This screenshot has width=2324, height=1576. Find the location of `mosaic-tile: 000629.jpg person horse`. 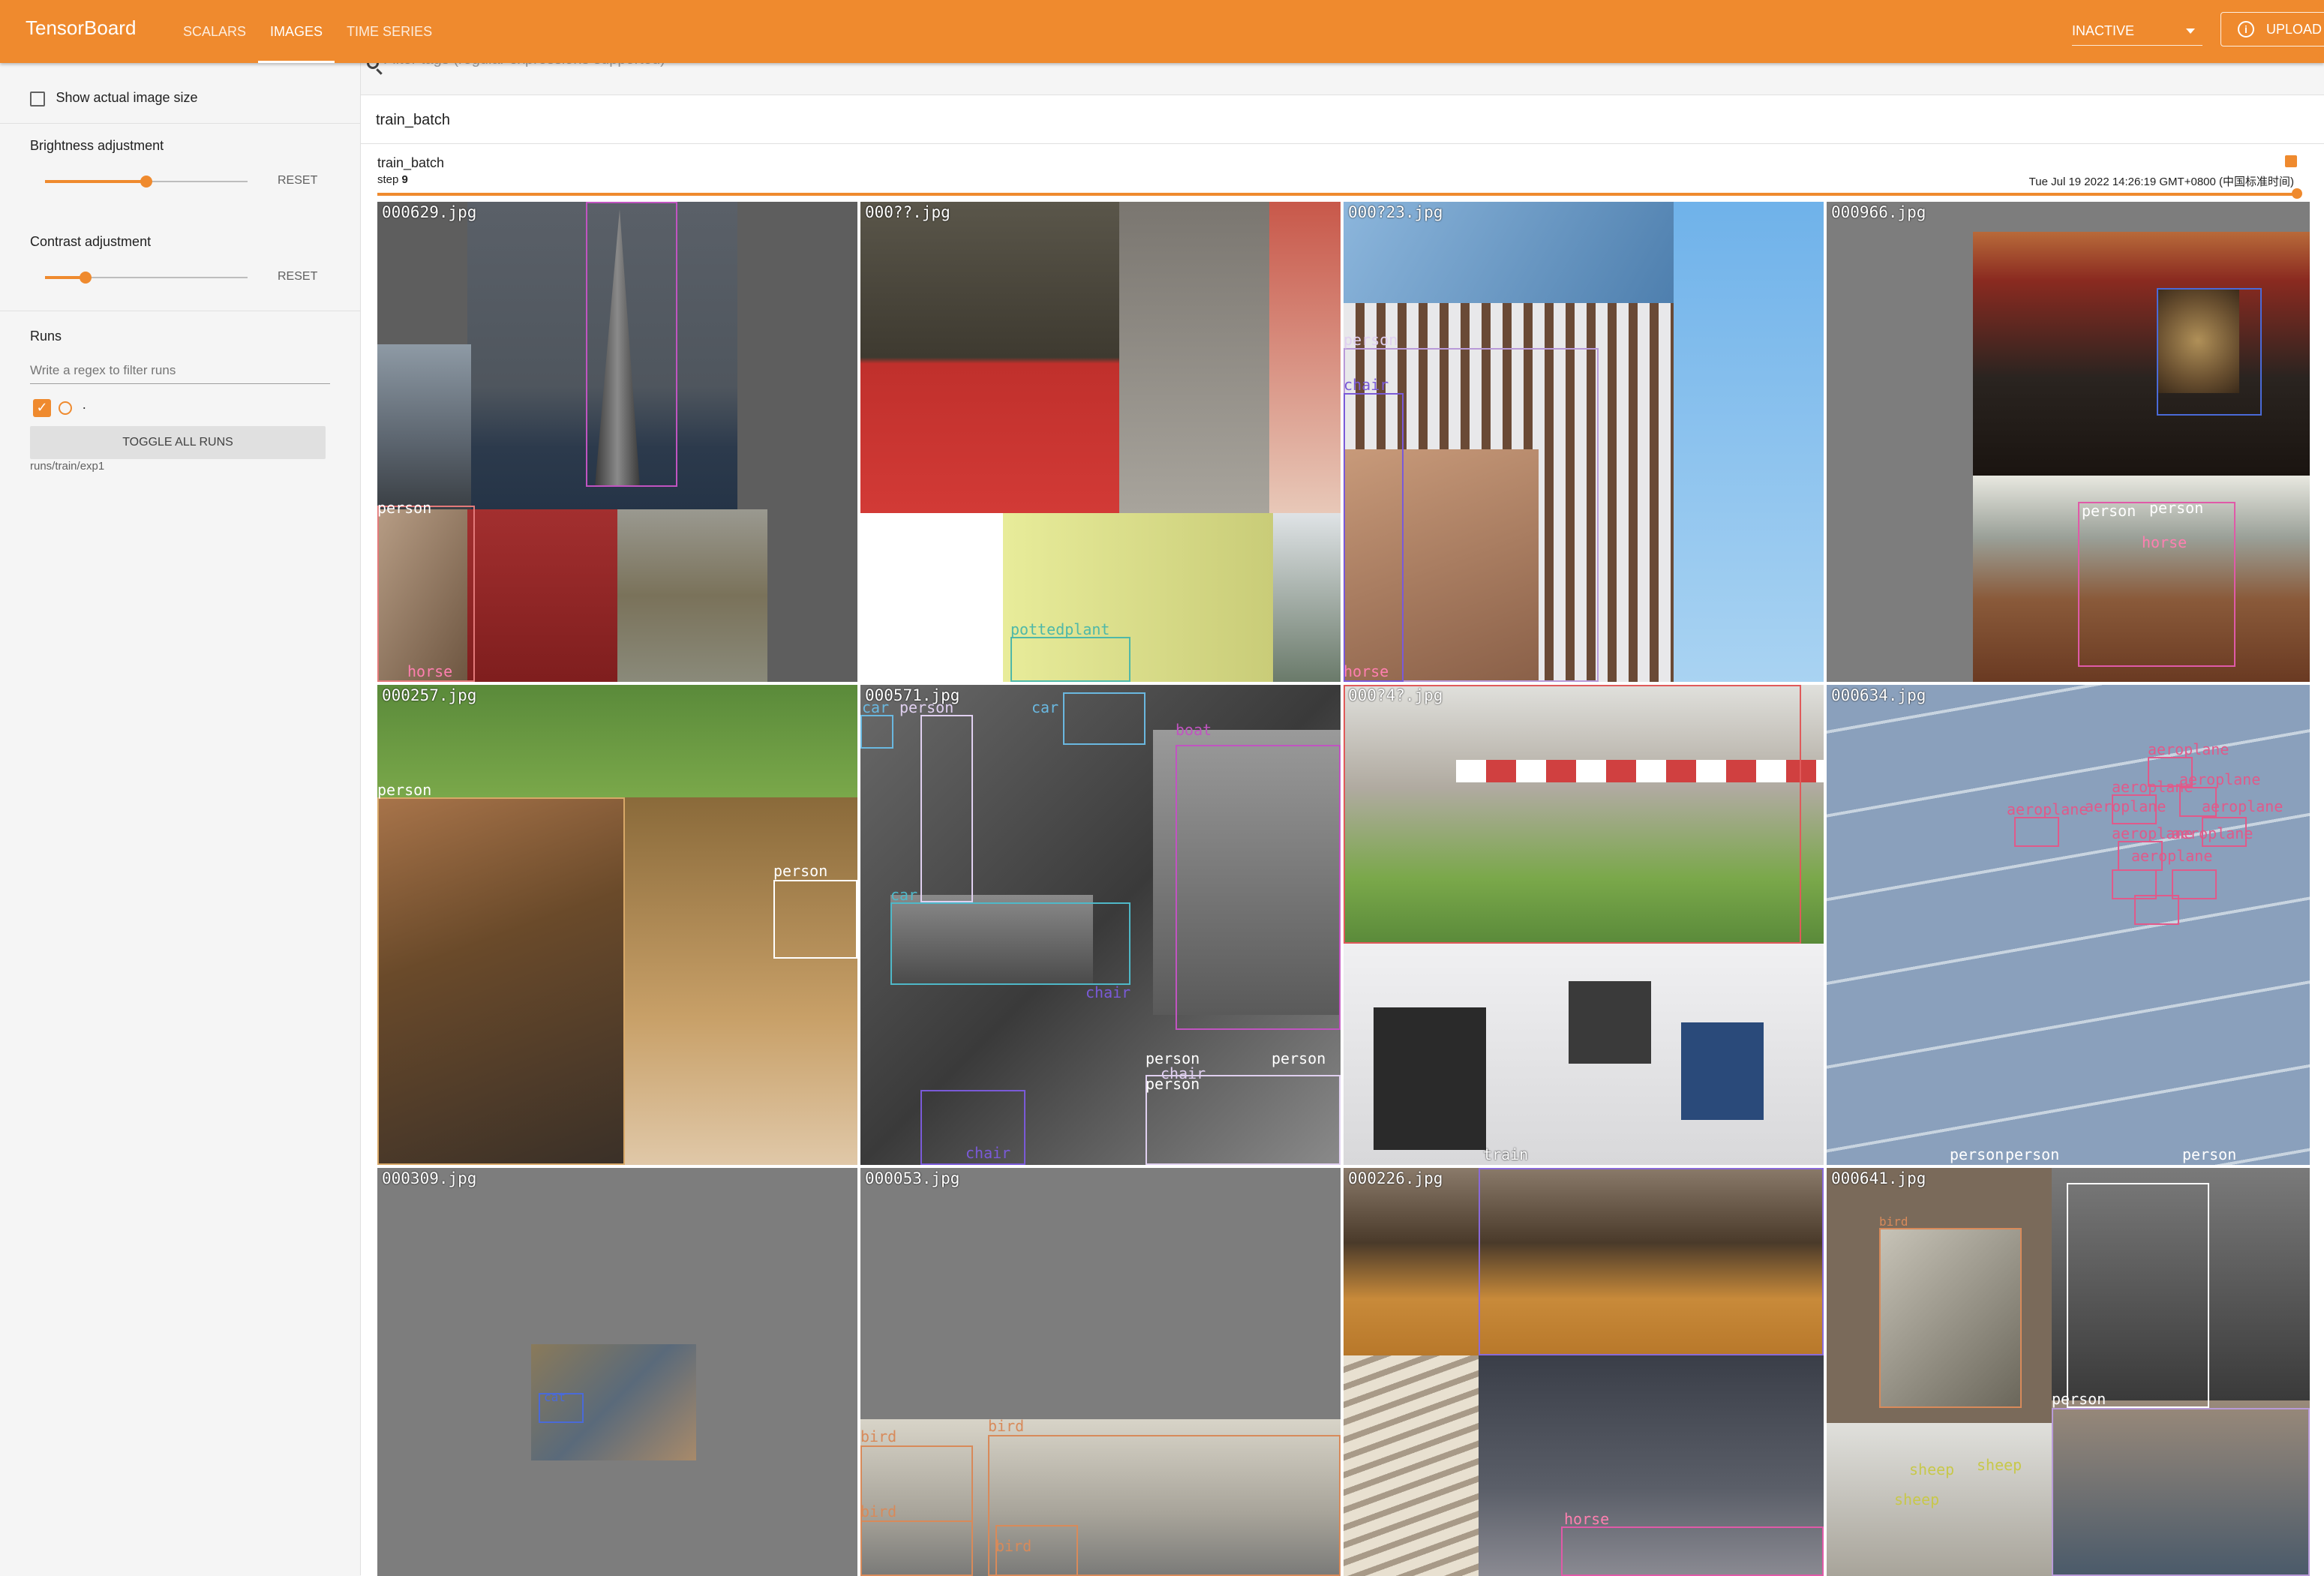

mosaic-tile: 000629.jpg person horse is located at coordinates (617, 442).